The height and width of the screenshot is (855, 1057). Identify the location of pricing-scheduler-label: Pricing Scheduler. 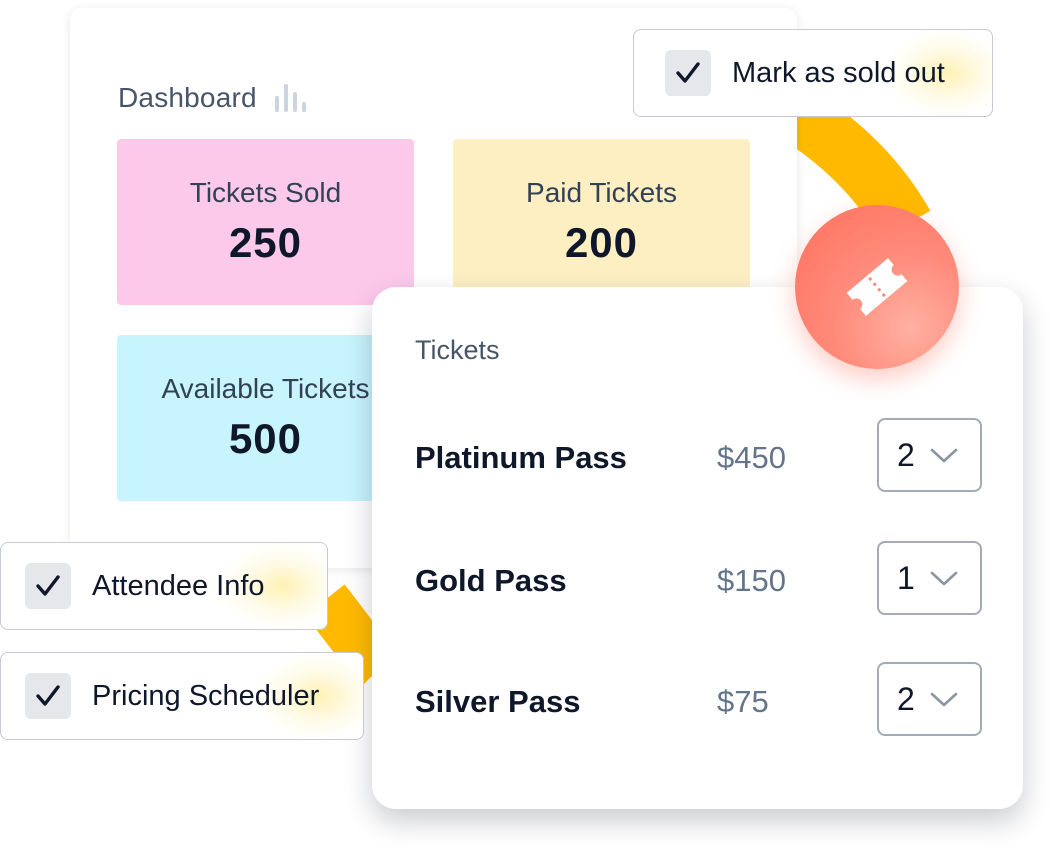
(206, 695).